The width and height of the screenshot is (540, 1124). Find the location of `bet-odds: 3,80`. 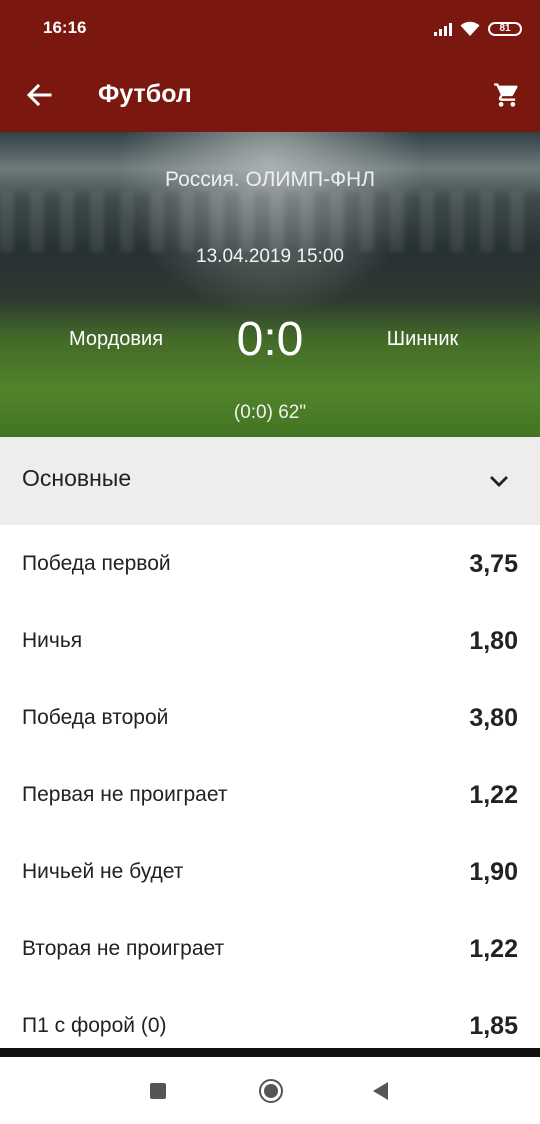

bet-odds: 3,80 is located at coordinates (493, 718).